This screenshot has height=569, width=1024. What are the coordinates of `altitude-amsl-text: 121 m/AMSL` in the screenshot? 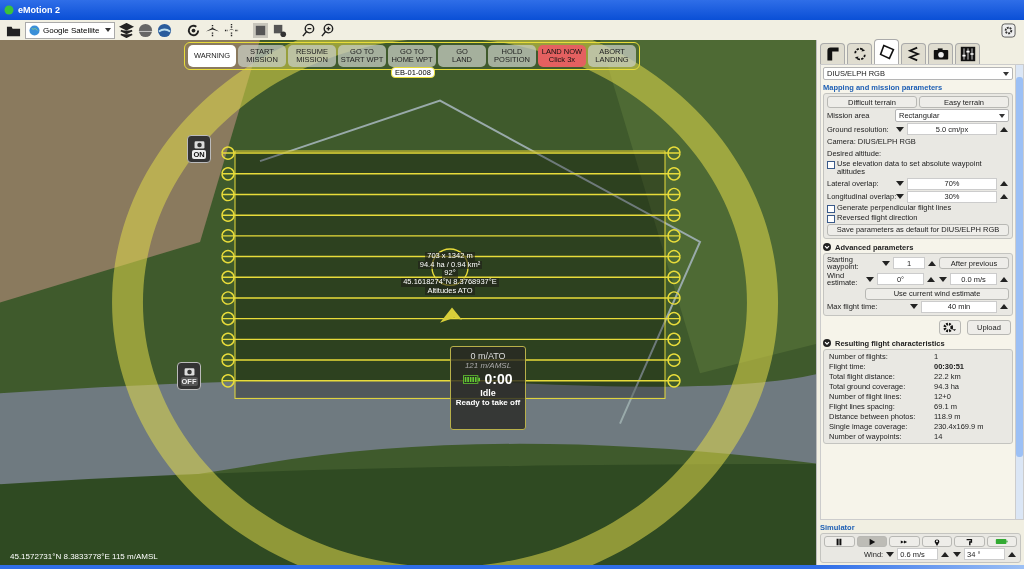 It's located at (488, 365).